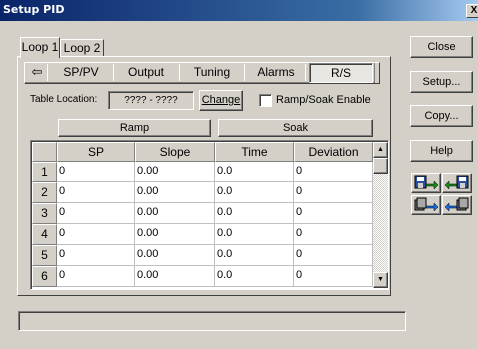  What do you see at coordinates (341, 73) in the screenshot?
I see `tab-r-s: R/S` at bounding box center [341, 73].